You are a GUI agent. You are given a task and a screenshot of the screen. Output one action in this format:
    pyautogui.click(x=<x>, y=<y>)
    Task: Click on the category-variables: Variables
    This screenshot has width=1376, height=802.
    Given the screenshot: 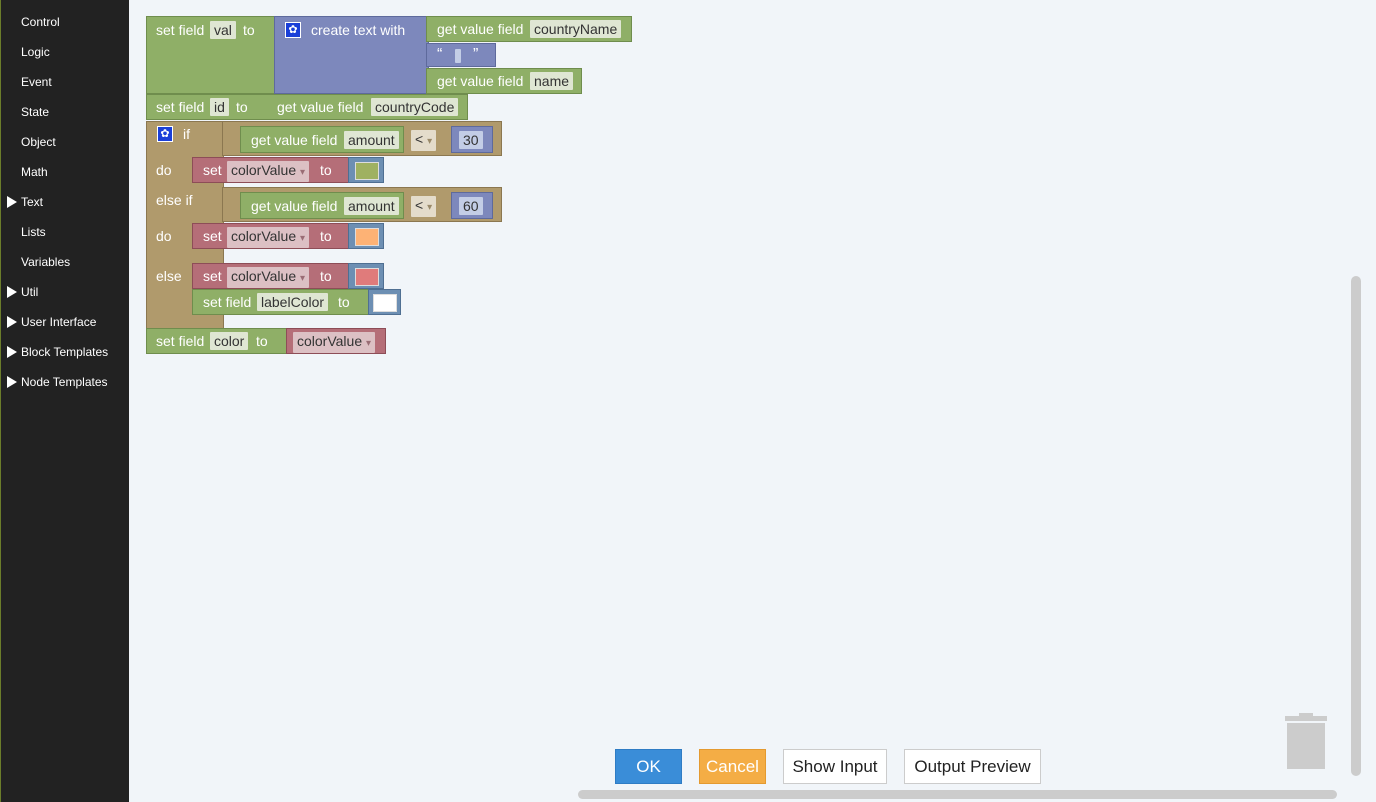 What is the action you would take?
    pyautogui.click(x=45, y=262)
    